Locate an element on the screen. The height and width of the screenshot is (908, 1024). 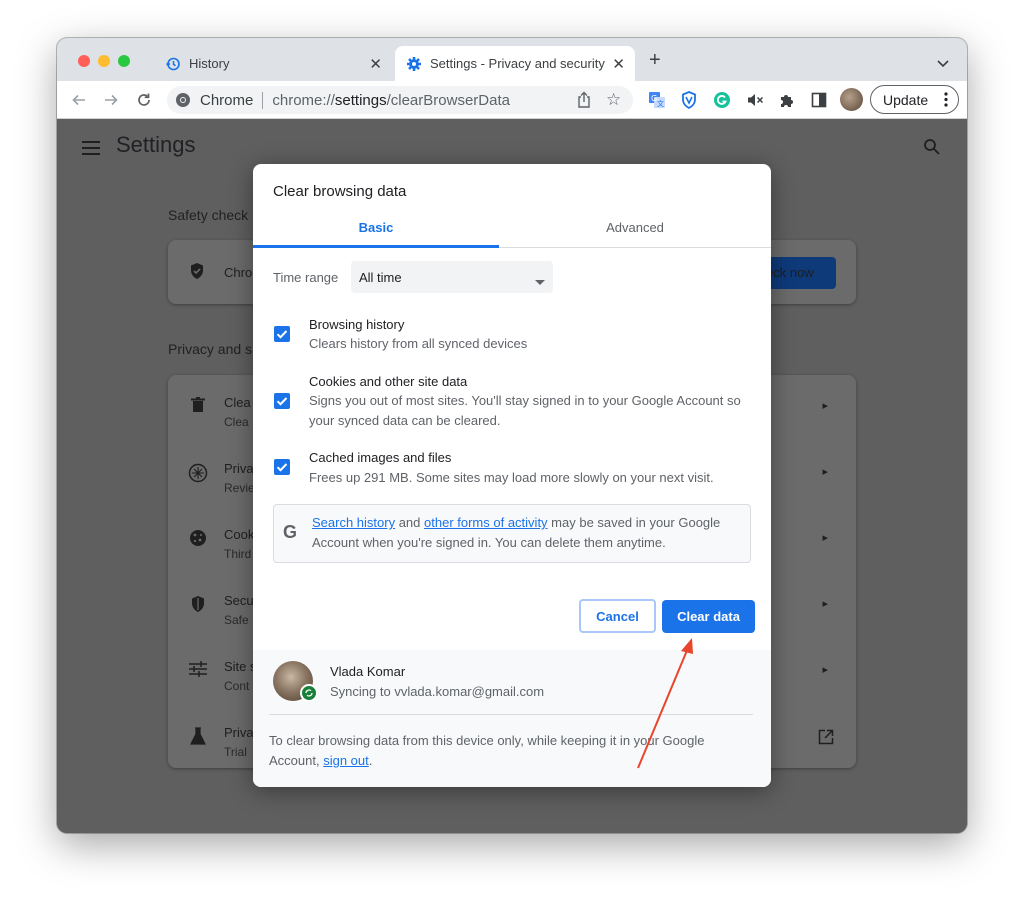
new-tab-button: + is located at coordinates (655, 60).